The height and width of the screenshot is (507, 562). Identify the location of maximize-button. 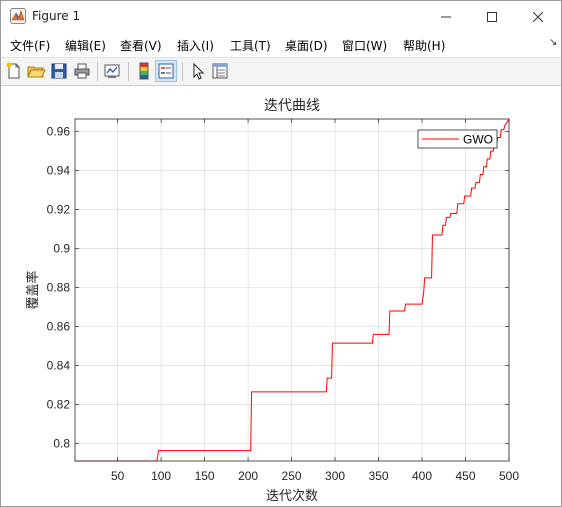
(492, 16).